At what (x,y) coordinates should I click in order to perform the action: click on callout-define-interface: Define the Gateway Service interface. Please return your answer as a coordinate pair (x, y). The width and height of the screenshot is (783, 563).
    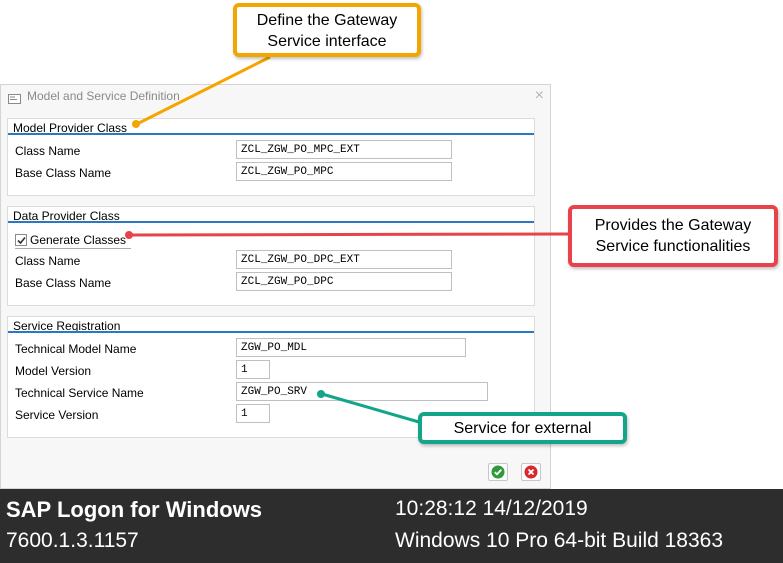
    Looking at the image, I should click on (327, 30).